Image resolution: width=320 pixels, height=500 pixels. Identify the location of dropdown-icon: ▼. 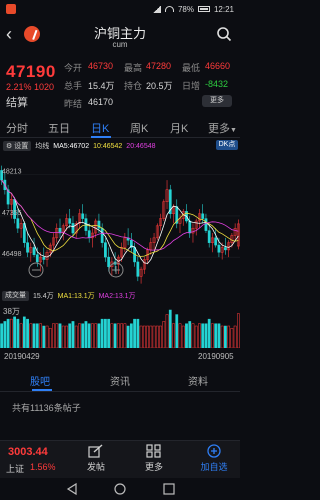
(233, 130).